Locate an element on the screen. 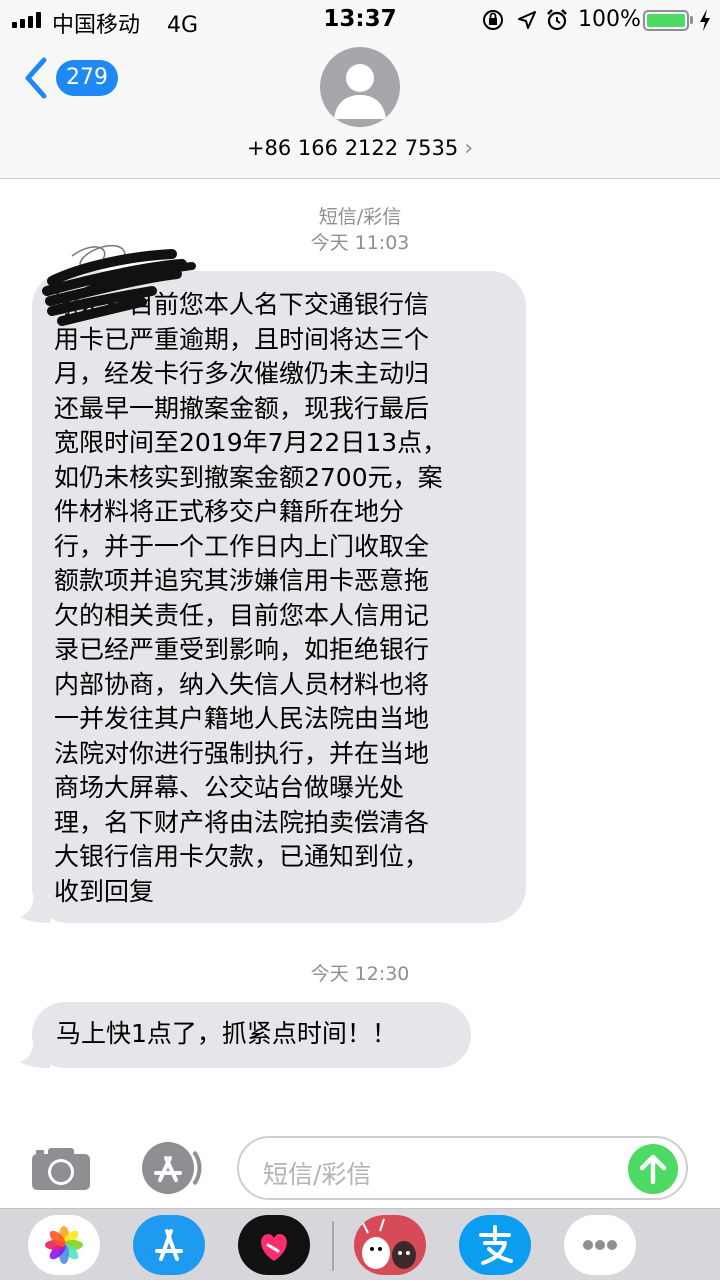  message-line: 件材料将正式移交户籍所在地分 is located at coordinates (229, 511).